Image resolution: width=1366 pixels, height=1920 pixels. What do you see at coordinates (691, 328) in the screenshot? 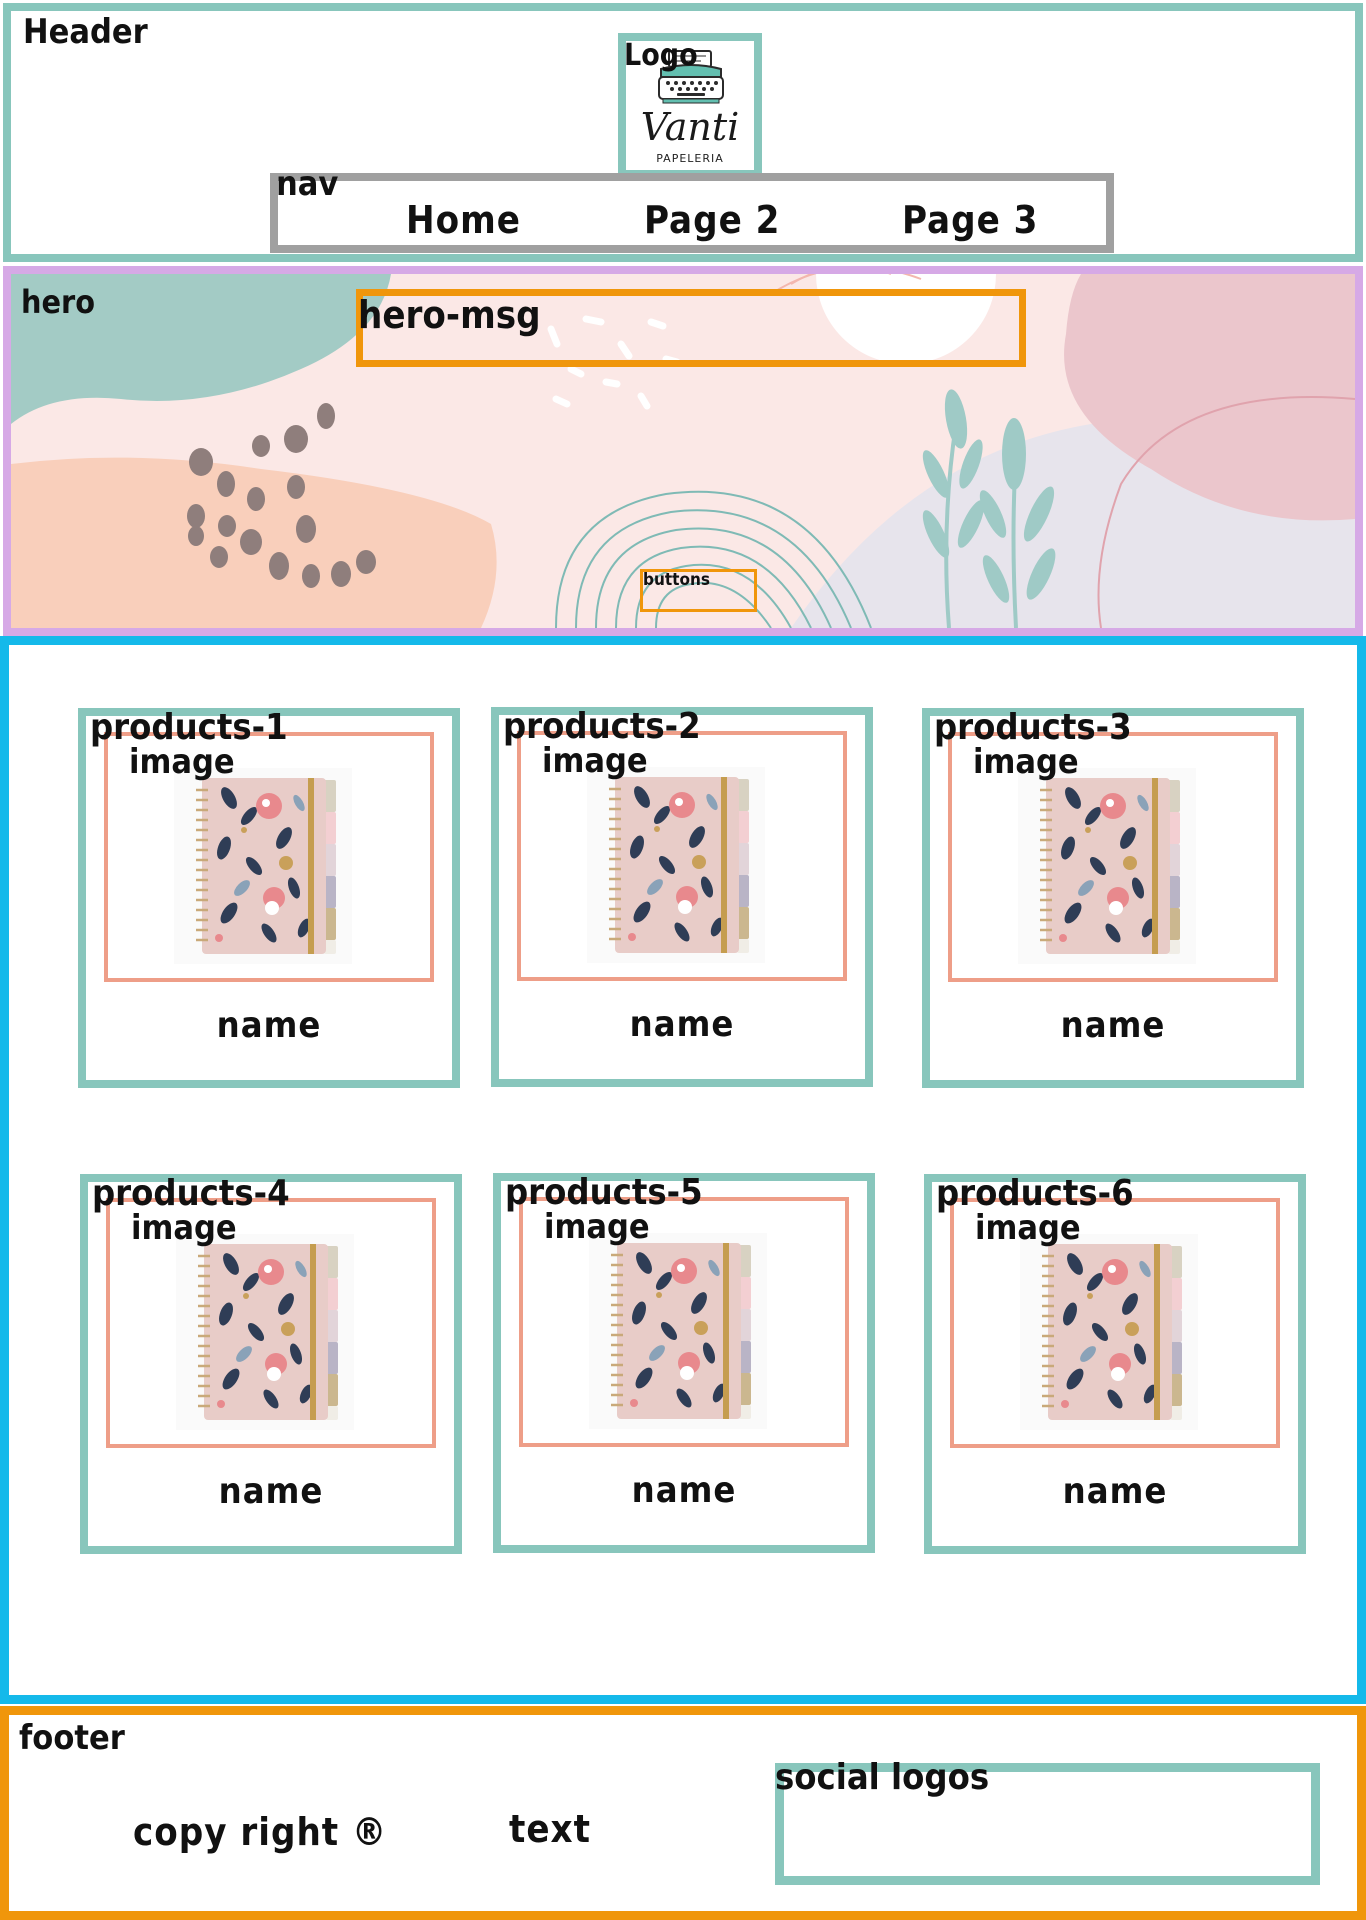
I see `hero-message-box: hero-msg` at bounding box center [691, 328].